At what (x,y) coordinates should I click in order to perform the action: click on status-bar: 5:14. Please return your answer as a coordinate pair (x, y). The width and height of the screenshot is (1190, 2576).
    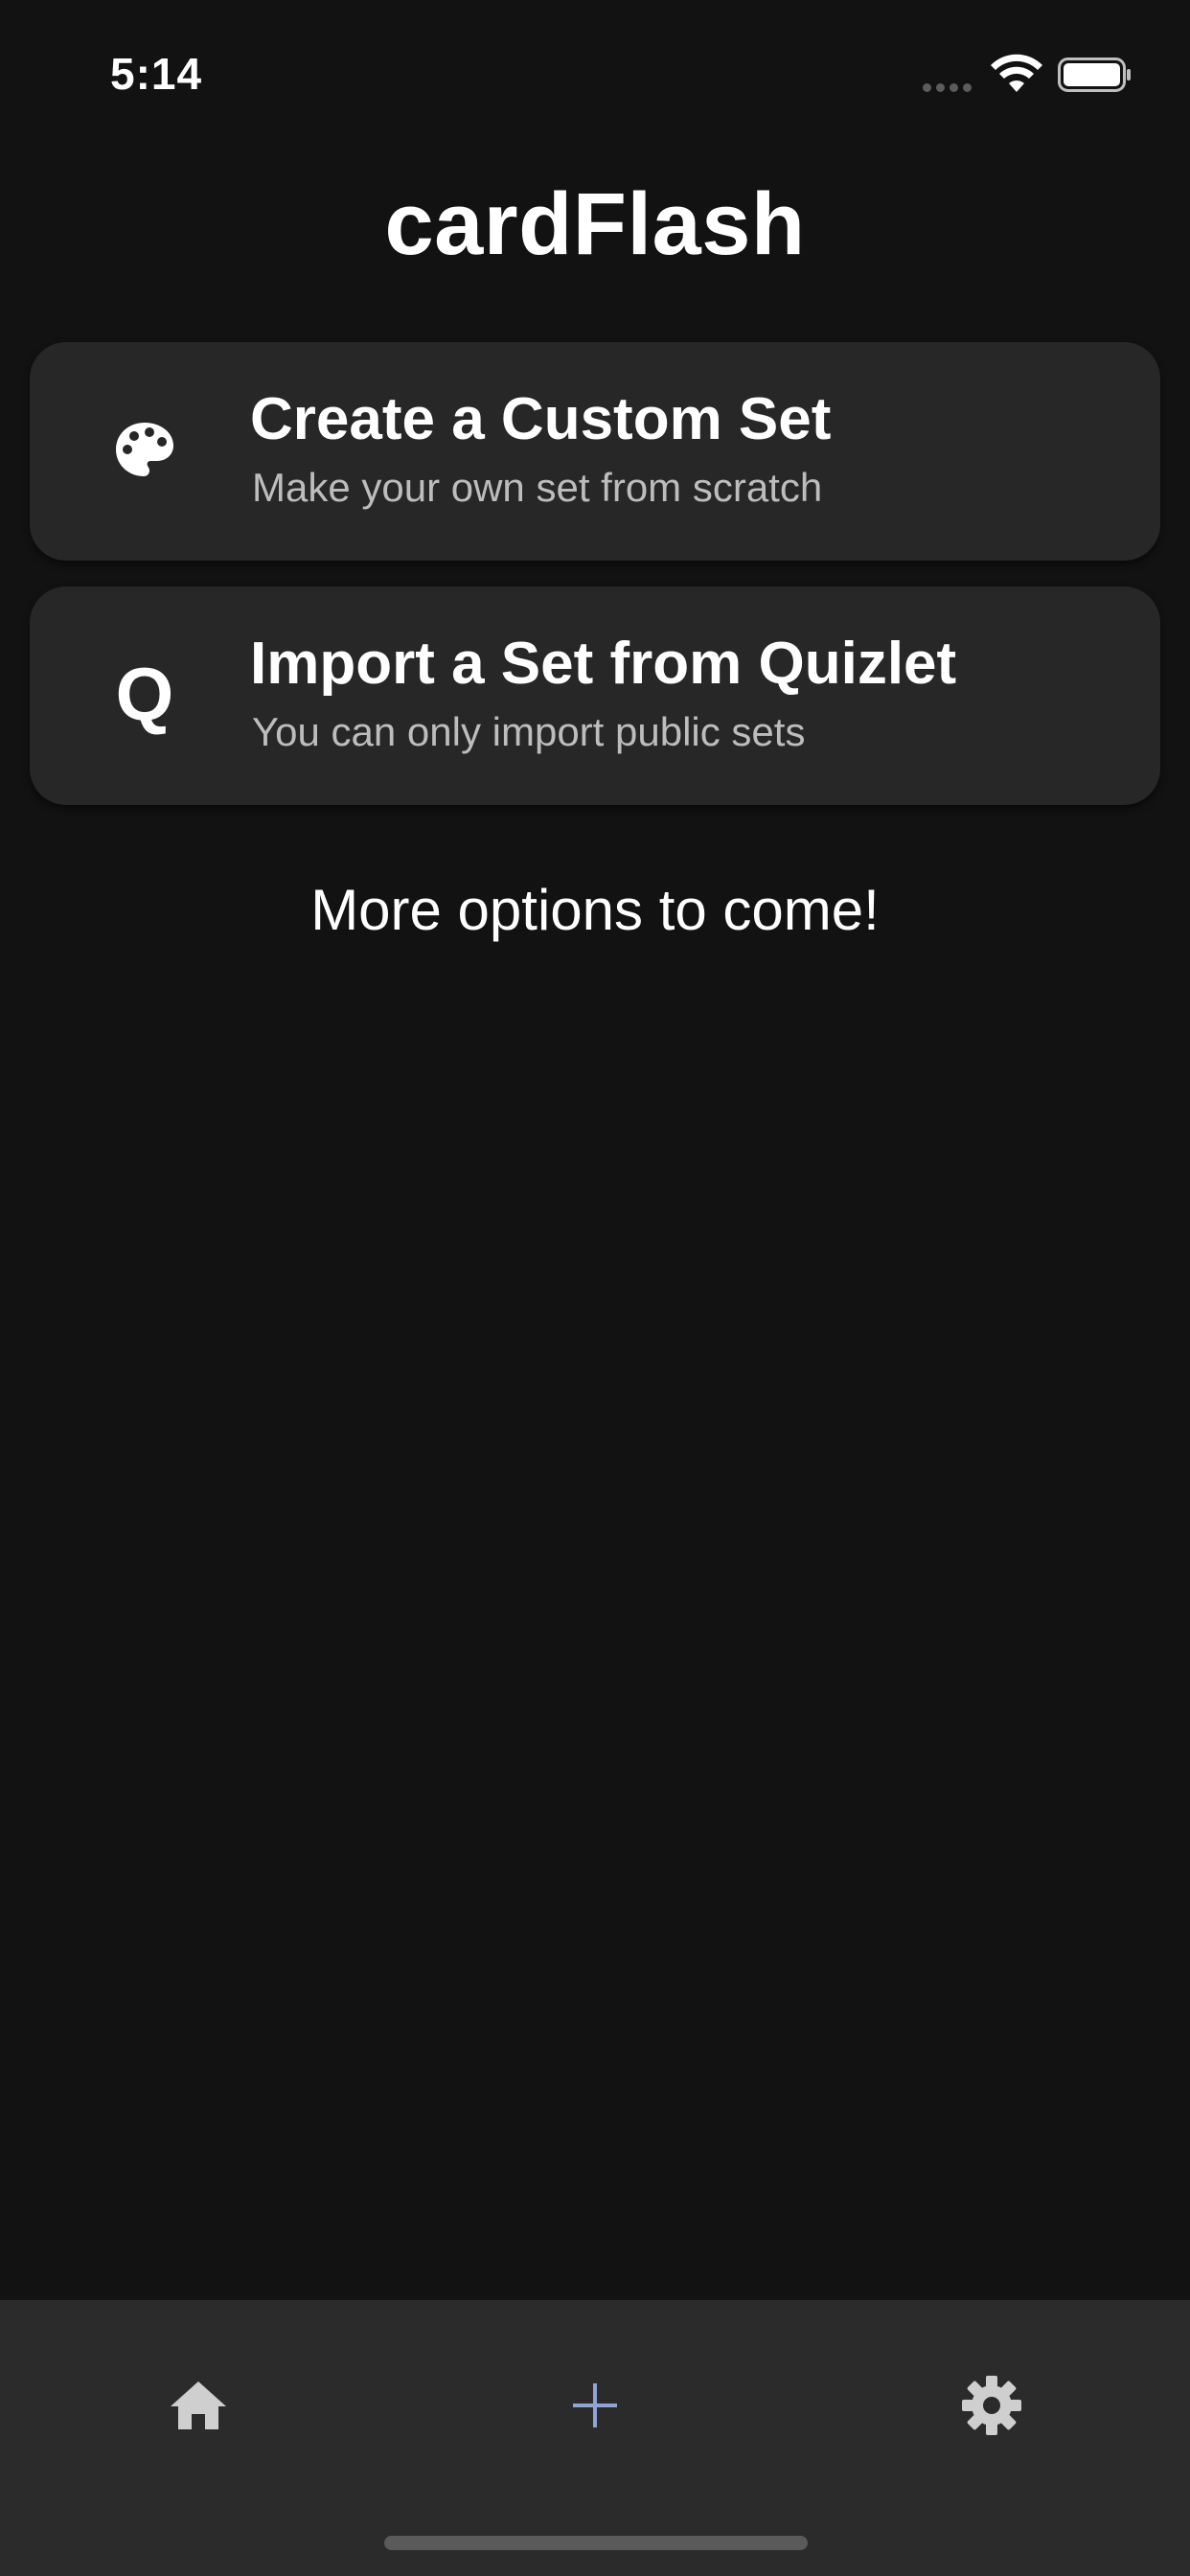
    Looking at the image, I should click on (595, 76).